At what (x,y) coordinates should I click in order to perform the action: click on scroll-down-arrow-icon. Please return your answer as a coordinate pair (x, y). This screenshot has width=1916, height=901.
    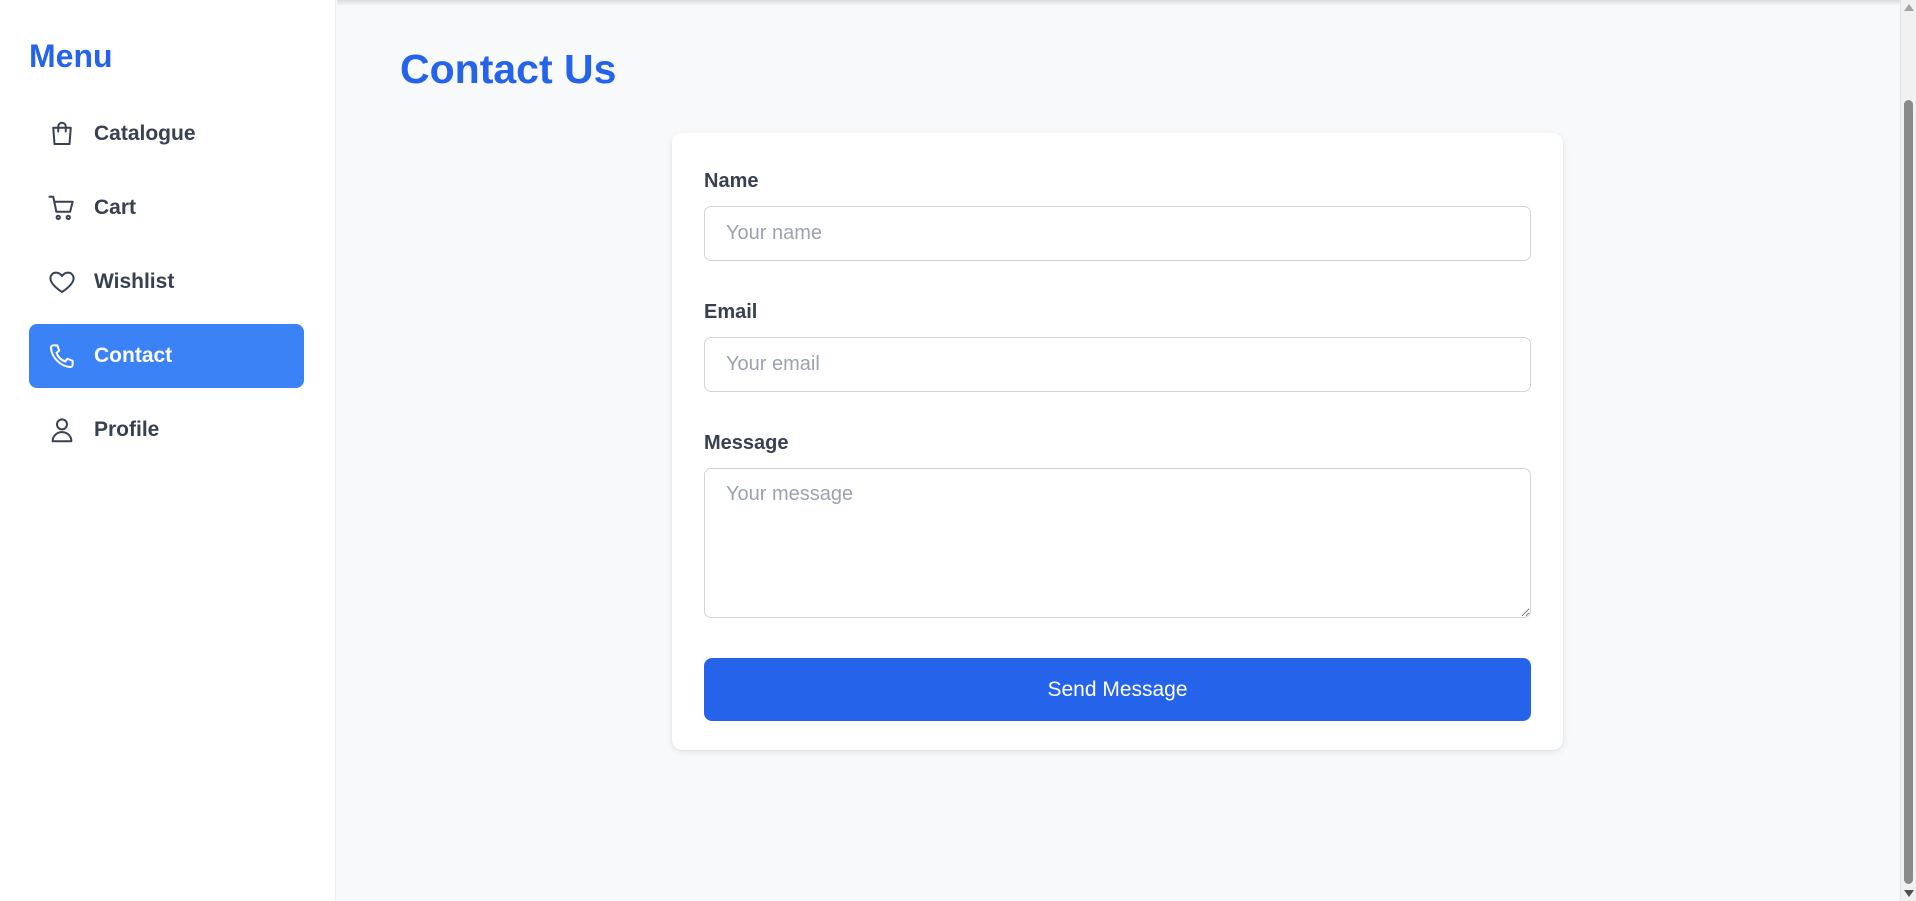
    Looking at the image, I should click on (1909, 893).